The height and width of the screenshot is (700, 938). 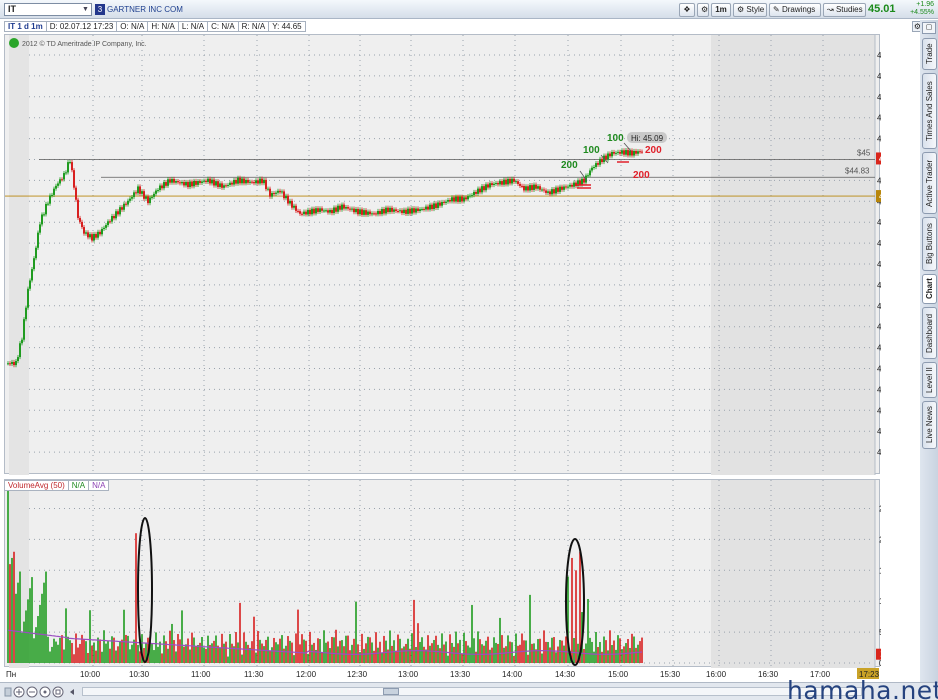 I want to click on symbol-input: IT ▼, so click(x=48, y=9).